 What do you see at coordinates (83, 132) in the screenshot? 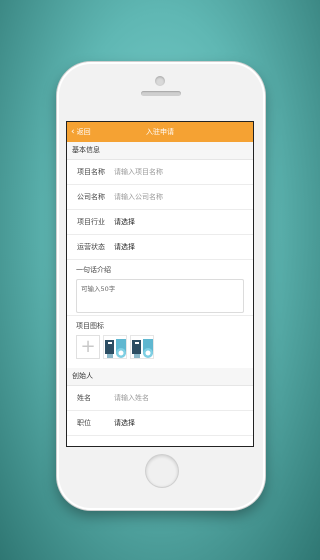
I see `back-label: 返回` at bounding box center [83, 132].